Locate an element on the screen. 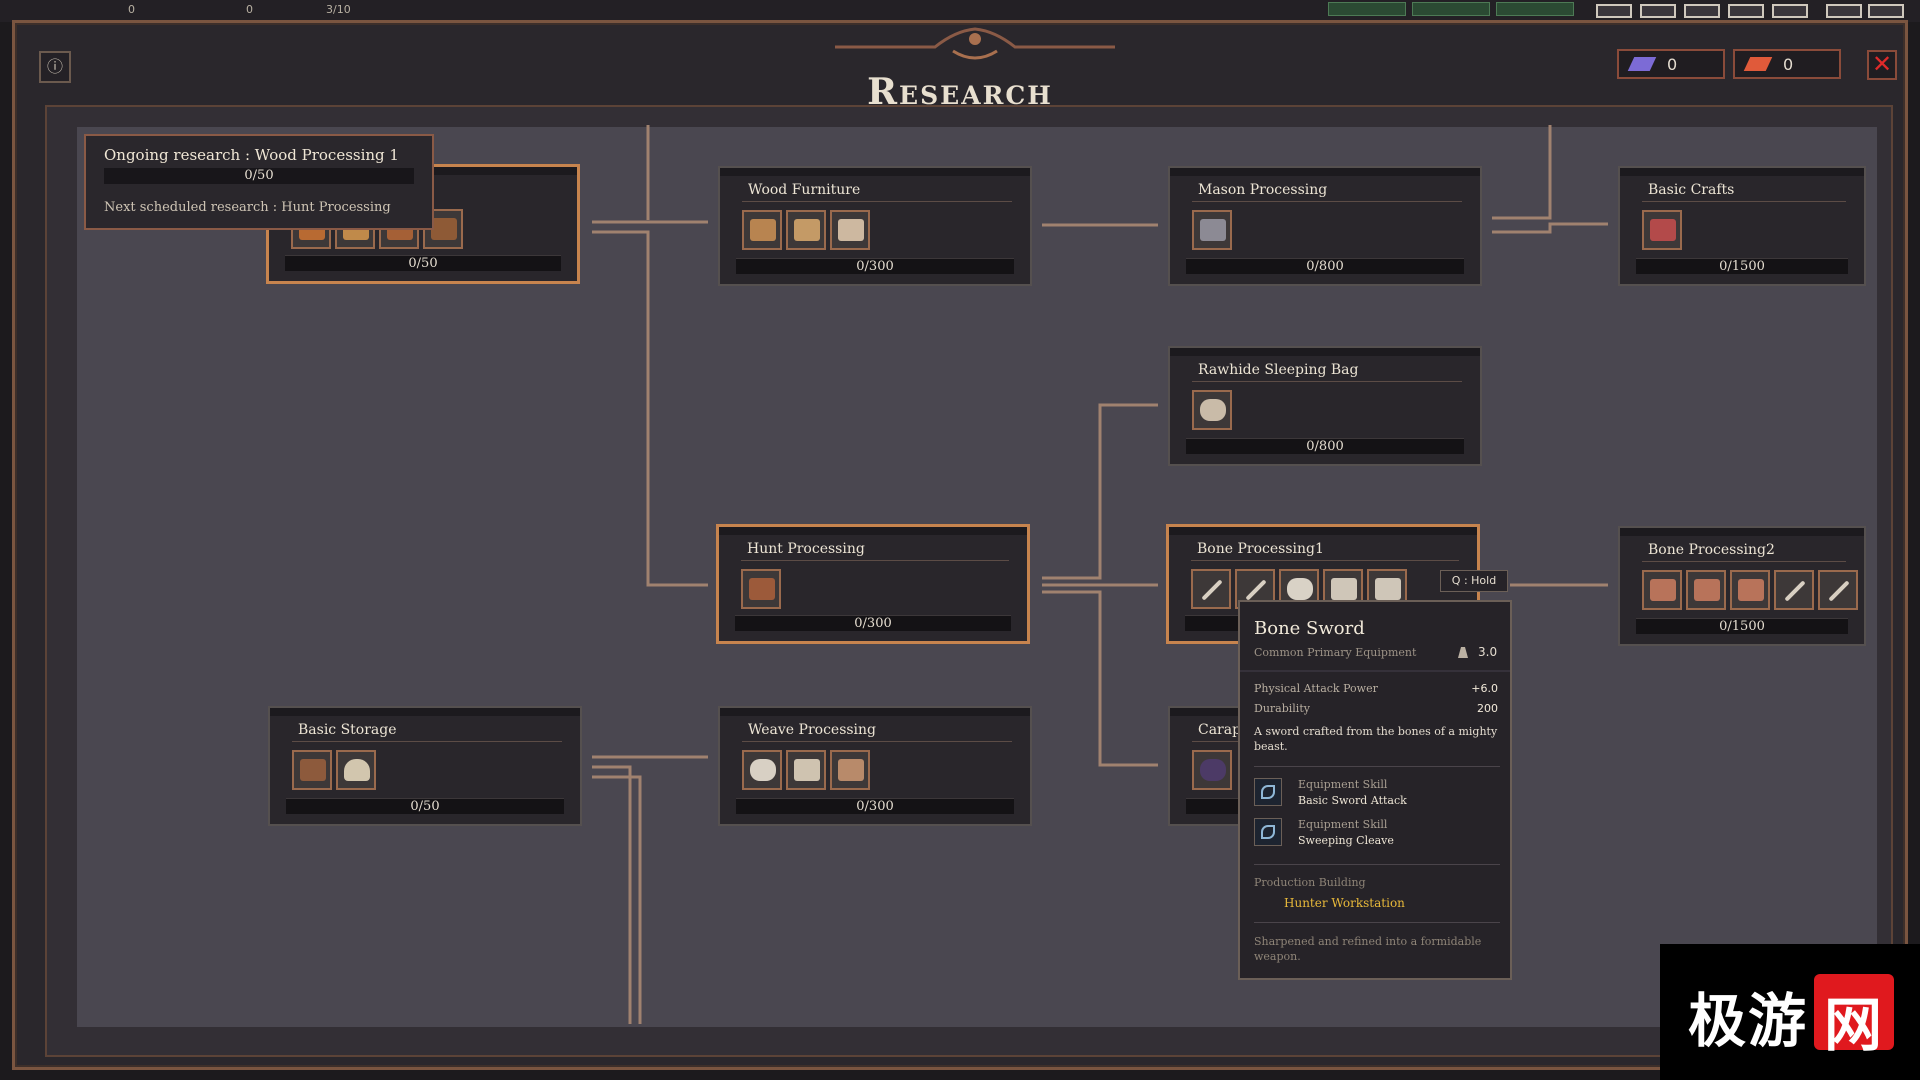  skill-label: Equipment Skill is located at coordinates (1343, 824).